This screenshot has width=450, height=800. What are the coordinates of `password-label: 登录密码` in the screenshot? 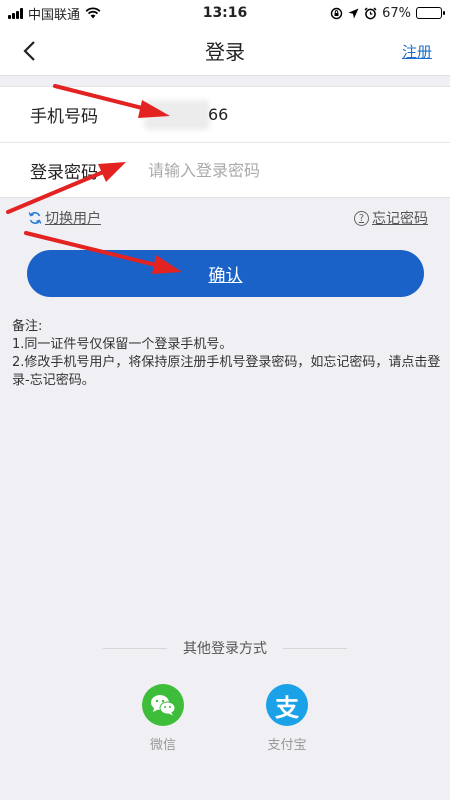 It's located at (64, 172).